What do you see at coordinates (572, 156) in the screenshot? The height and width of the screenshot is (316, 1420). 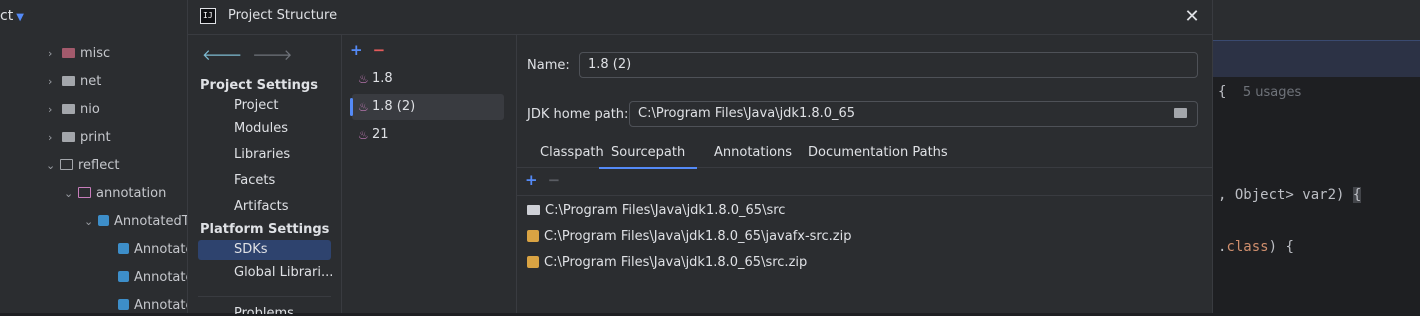 I see `tab-classpath: Classpath` at bounding box center [572, 156].